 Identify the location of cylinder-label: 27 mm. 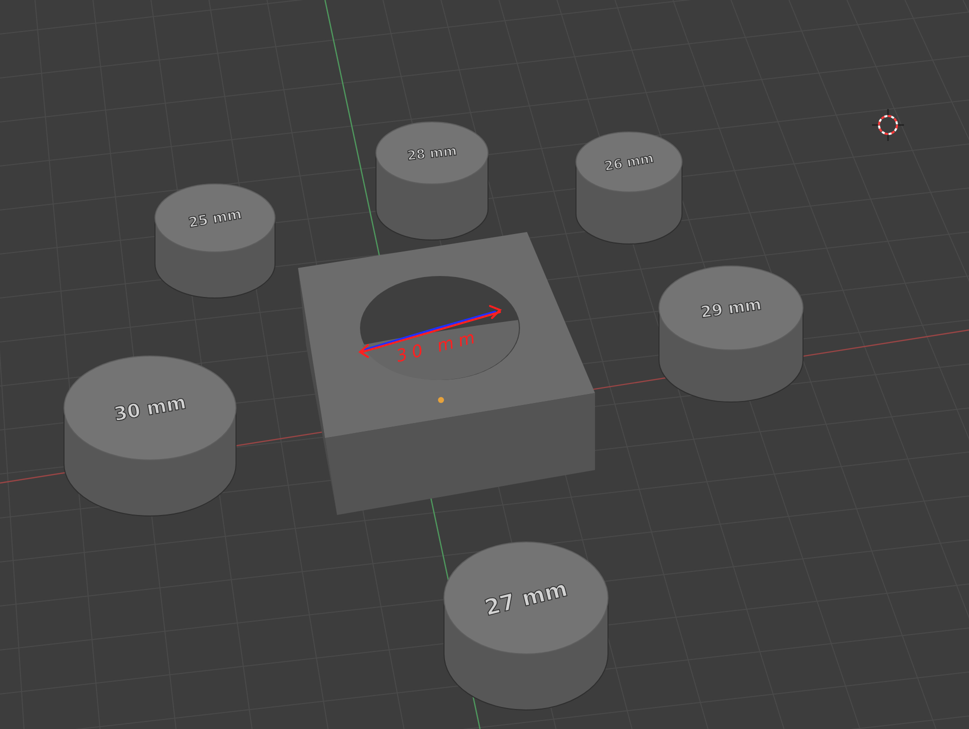
(526, 599).